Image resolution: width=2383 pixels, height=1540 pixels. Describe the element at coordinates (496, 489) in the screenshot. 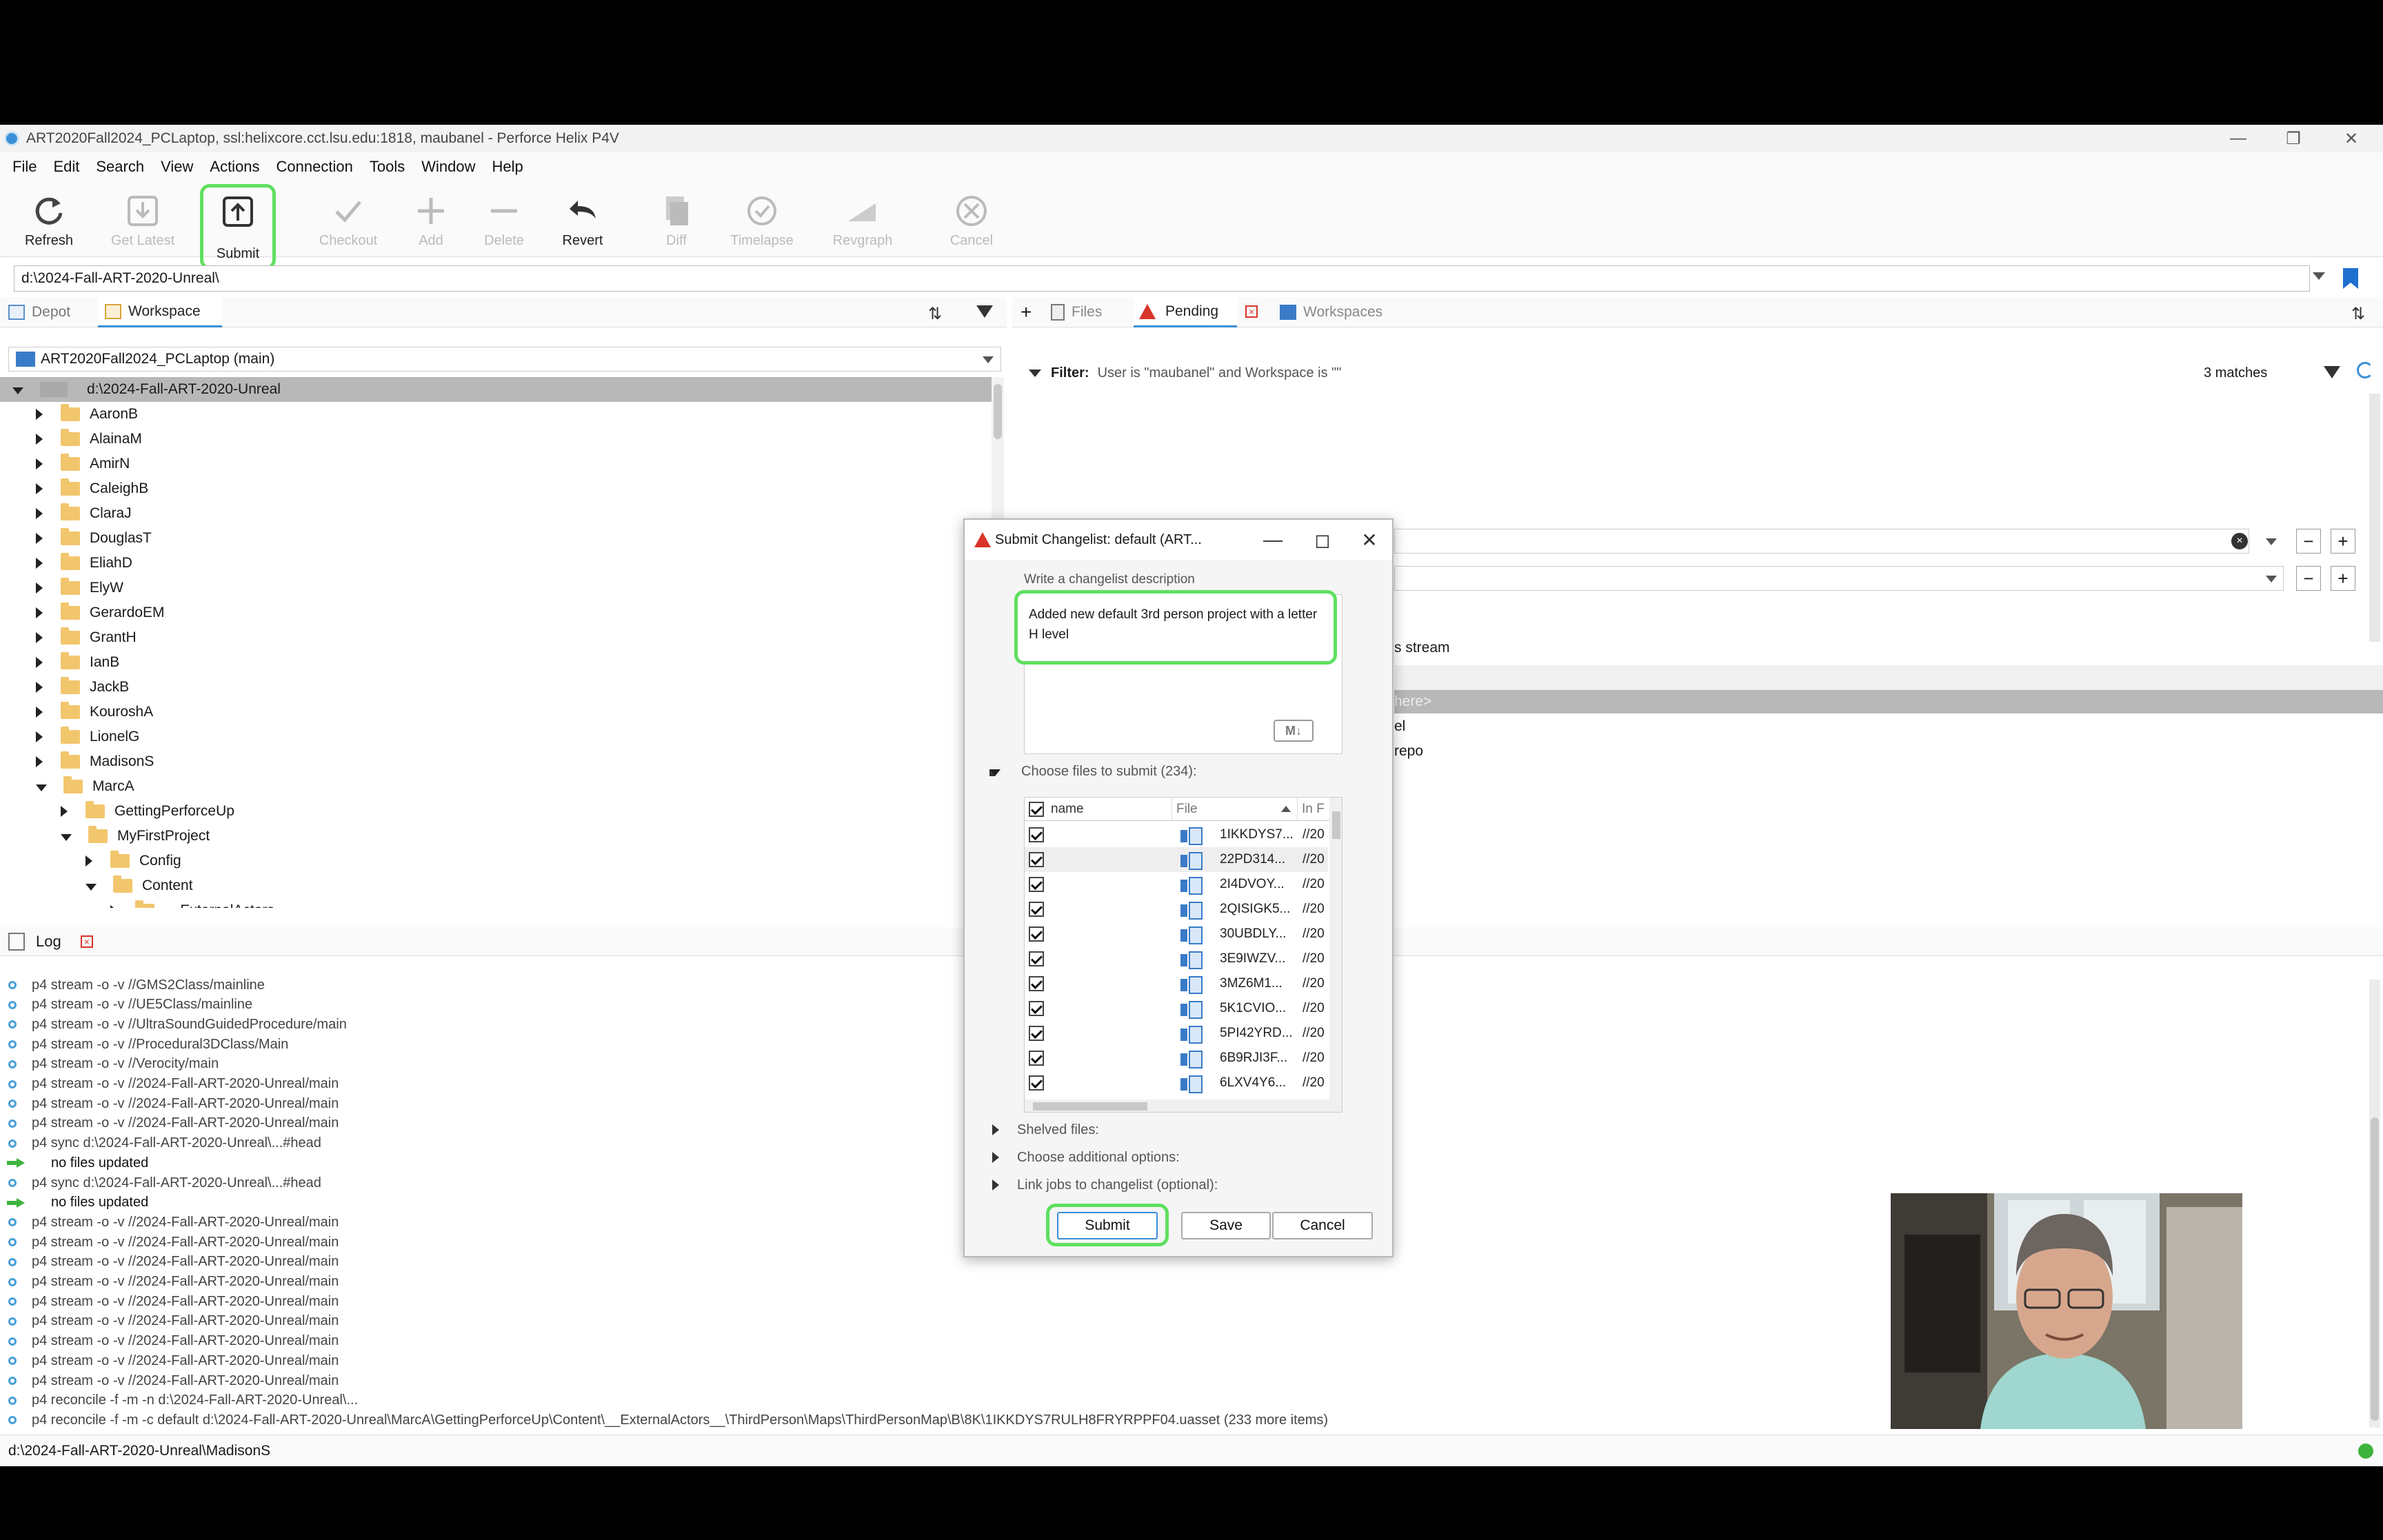

I see `tree-item: CaleighB` at that location.